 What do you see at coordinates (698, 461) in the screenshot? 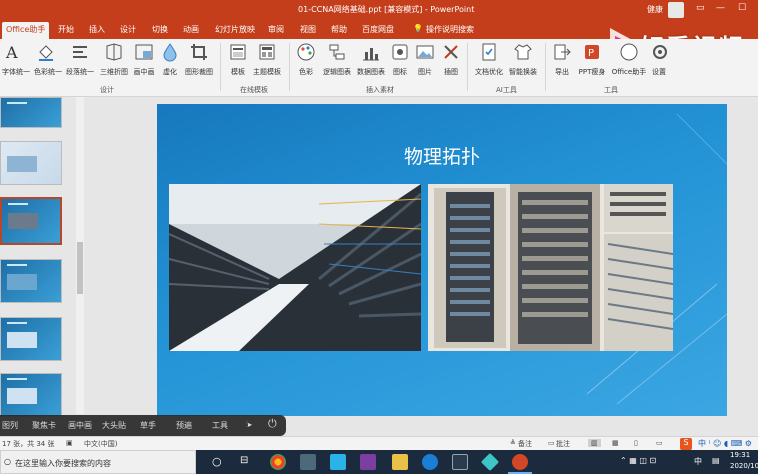
I see `ime-indicator: 中` at bounding box center [698, 461].